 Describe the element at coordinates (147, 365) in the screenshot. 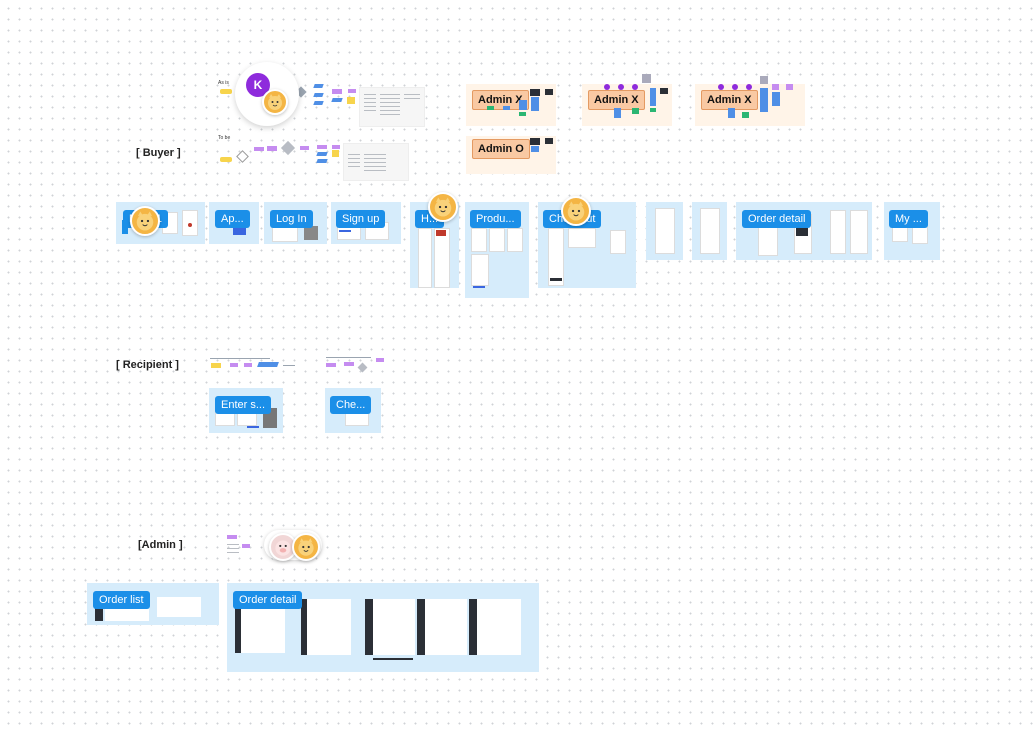

I see `section-label-recipient: [ Recipient ]` at that location.